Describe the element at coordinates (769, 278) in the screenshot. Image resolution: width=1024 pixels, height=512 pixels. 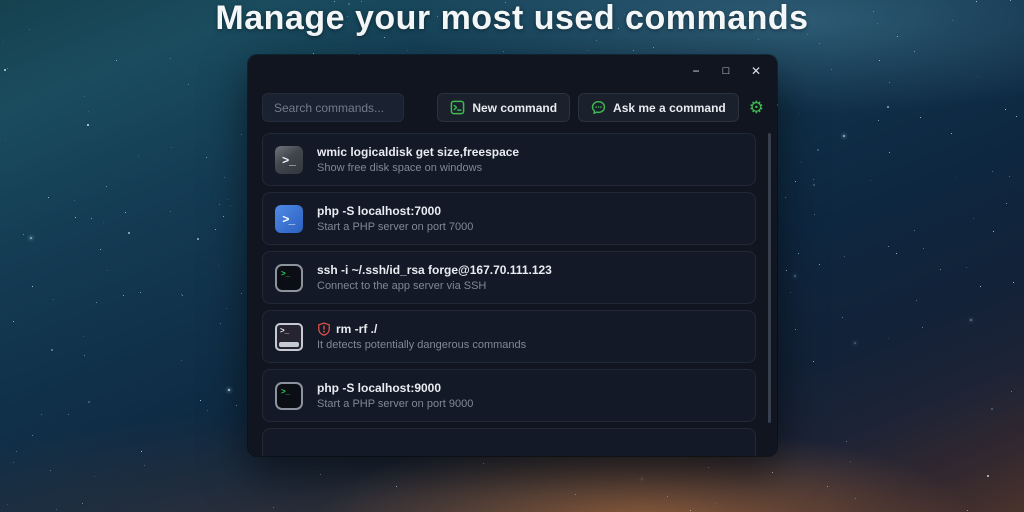
I see `list-scrollbar` at that location.